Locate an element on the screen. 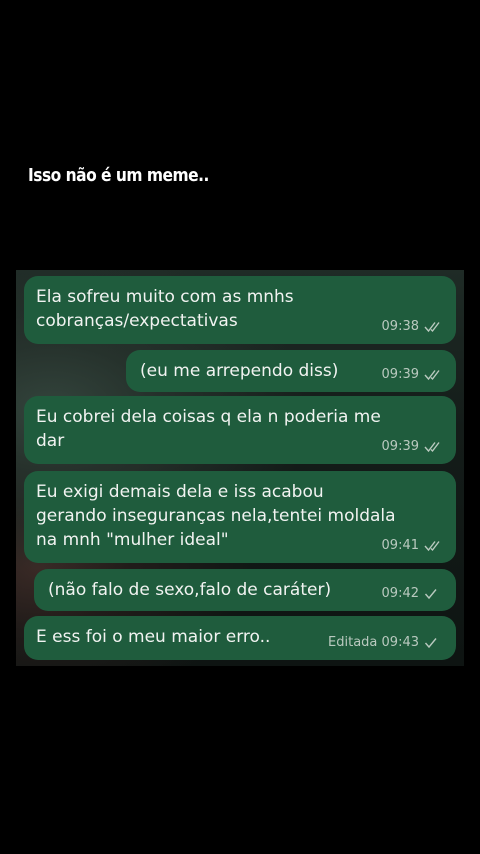 This screenshot has height=854, width=480. message-bubble-5: (não falo de sexo,falo de caráter) 09:42 is located at coordinates (245, 590).